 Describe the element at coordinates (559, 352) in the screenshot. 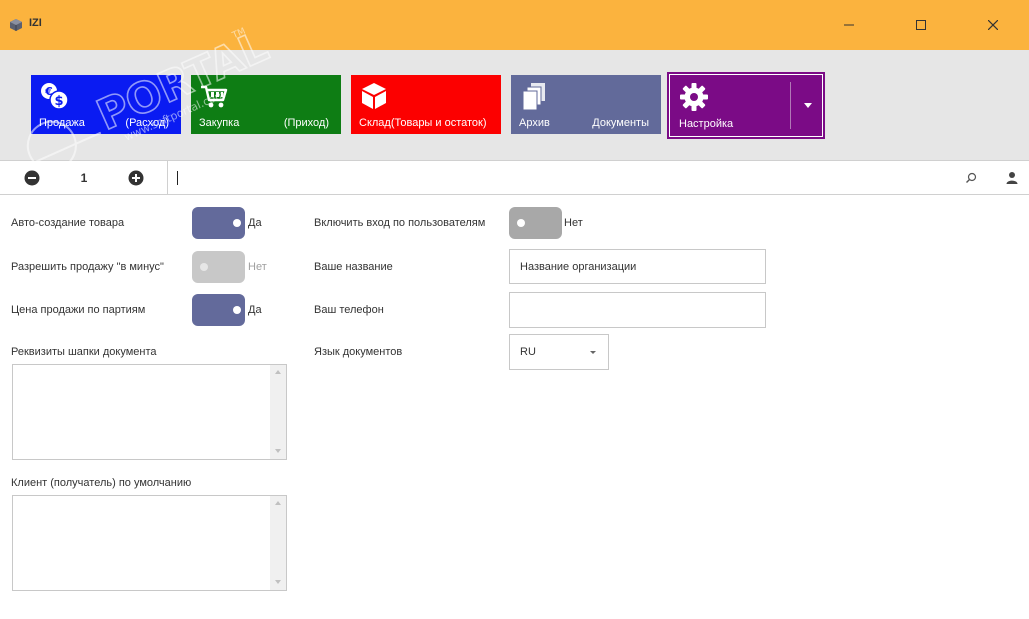

I see `doc-language-select: RU` at that location.